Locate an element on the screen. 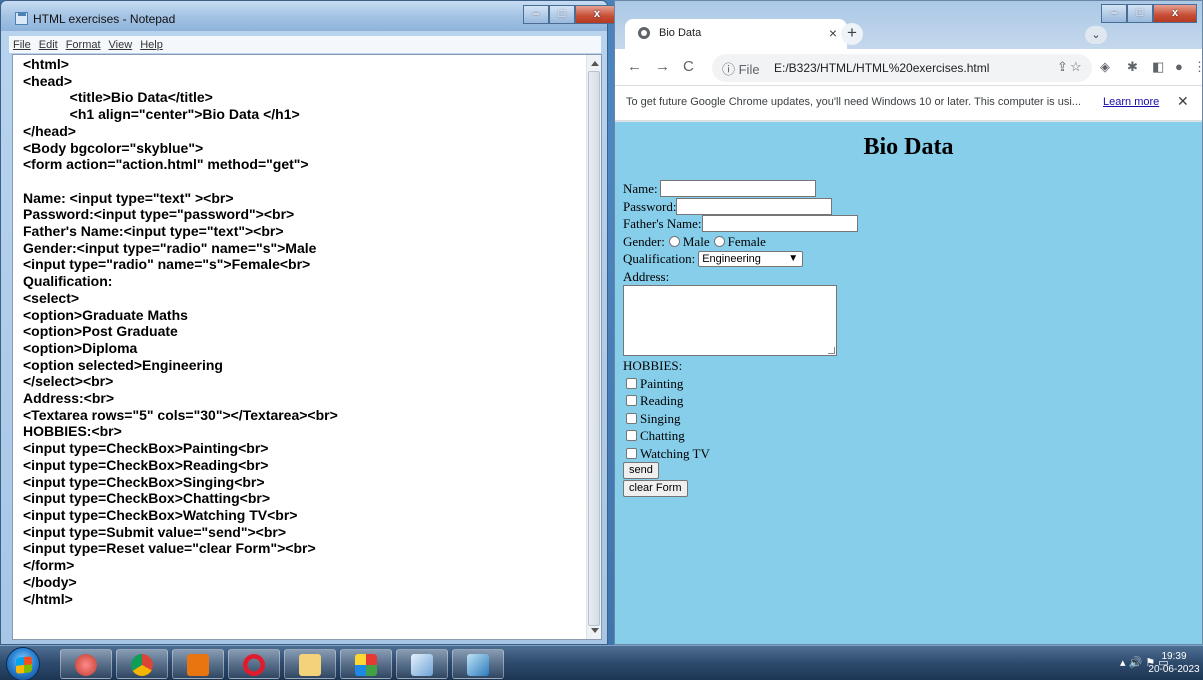  father-name-input is located at coordinates (779, 224).